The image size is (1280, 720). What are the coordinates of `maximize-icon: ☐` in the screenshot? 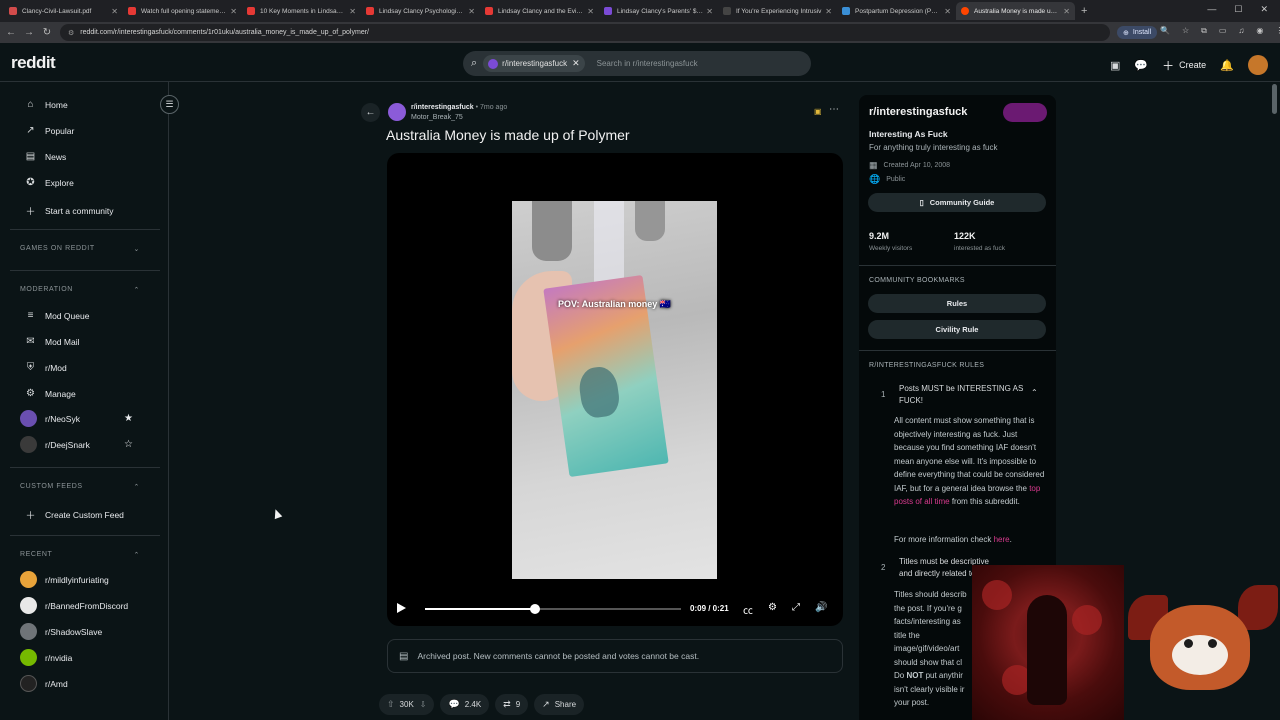 It's located at (1238, 9).